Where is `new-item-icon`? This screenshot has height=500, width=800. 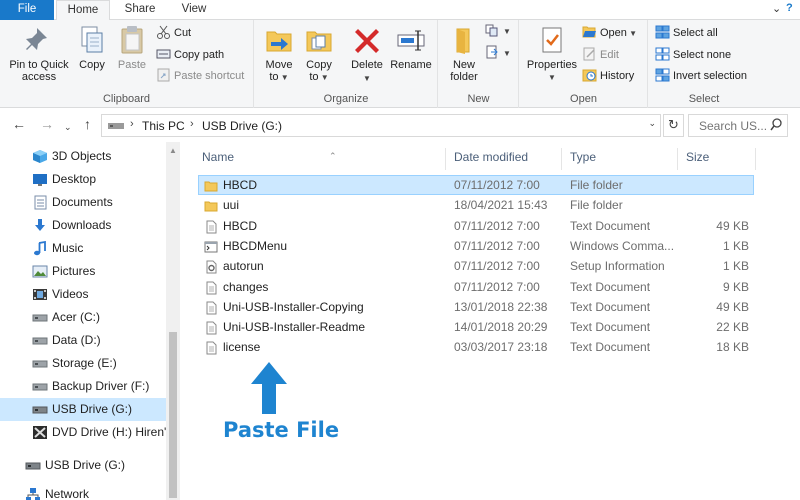
new-item-icon is located at coordinates (492, 30).